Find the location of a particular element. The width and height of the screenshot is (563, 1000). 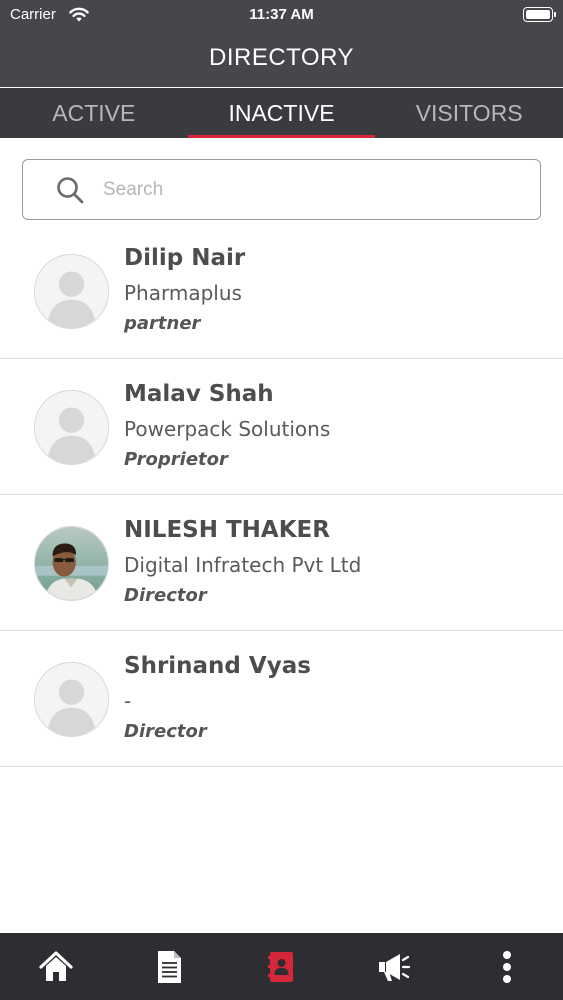

megaphone-icon is located at coordinates (395, 967).